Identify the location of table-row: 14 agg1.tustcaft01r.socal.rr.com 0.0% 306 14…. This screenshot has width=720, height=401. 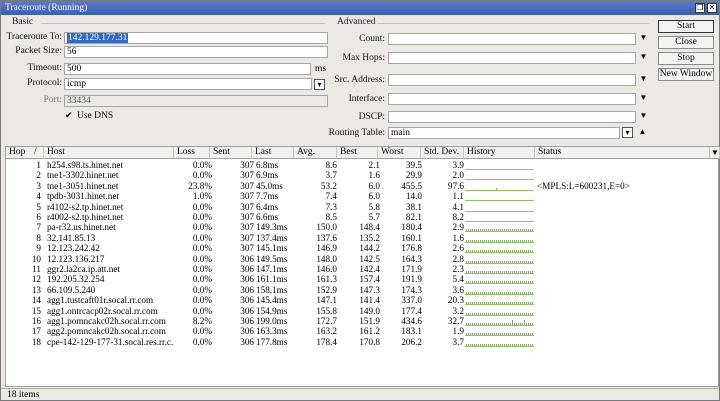
(363, 300).